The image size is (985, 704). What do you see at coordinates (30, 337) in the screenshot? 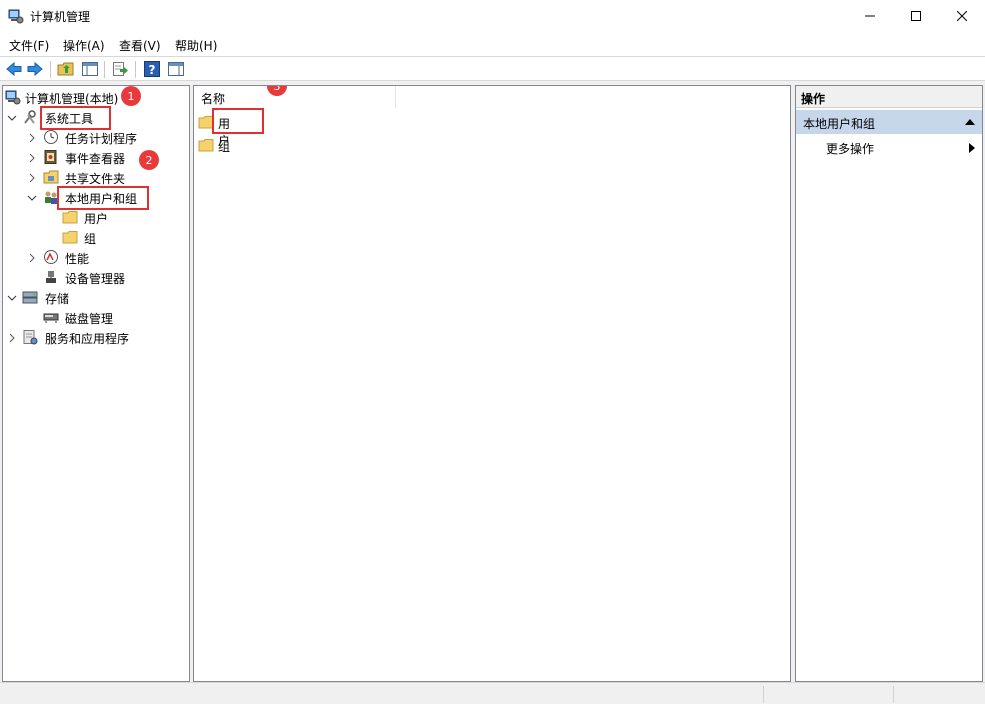
I see `services-icon` at bounding box center [30, 337].